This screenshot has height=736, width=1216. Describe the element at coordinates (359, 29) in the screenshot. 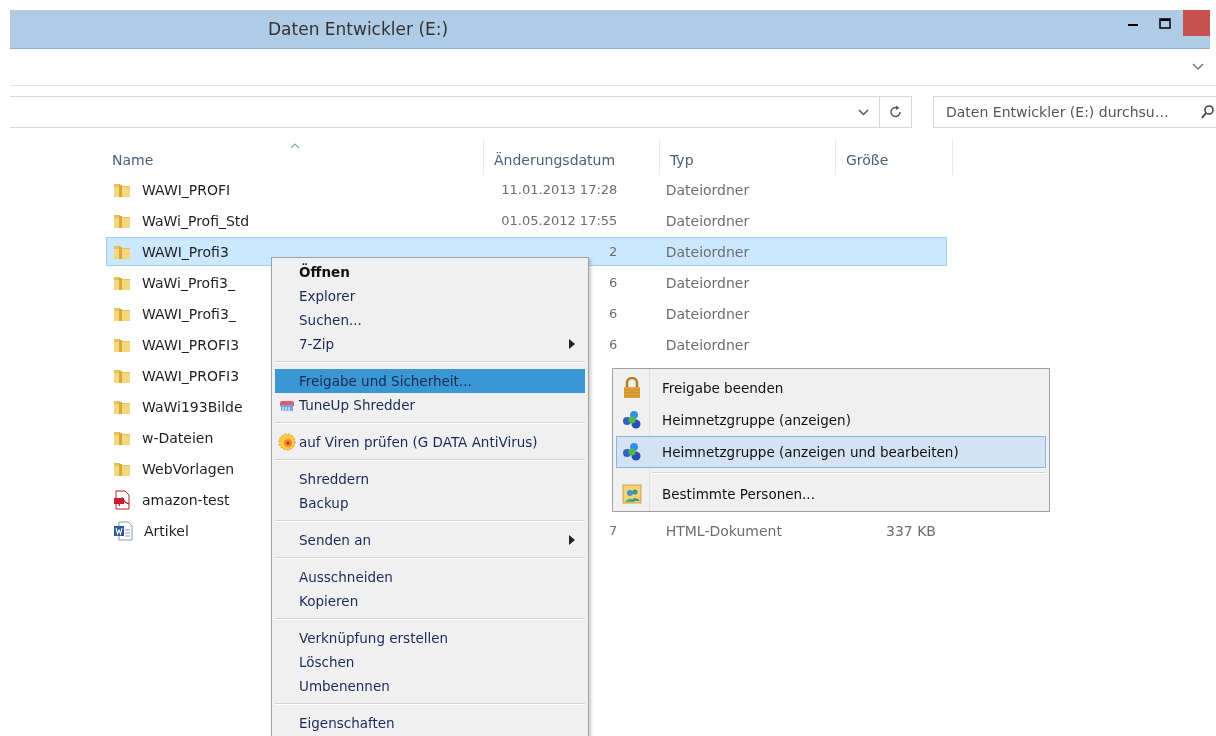

I see `window-title: Daten Entwickler (E:)` at that location.